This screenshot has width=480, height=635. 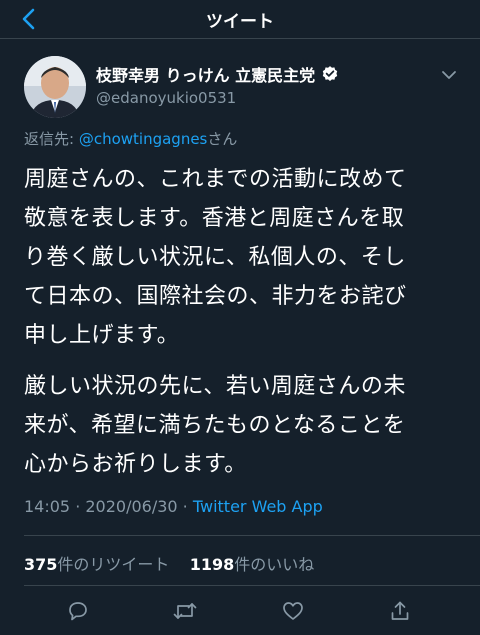 I want to click on tweet-meta: 14:05 · 2020/06/30 · Twitter Web App, so click(x=173, y=506).